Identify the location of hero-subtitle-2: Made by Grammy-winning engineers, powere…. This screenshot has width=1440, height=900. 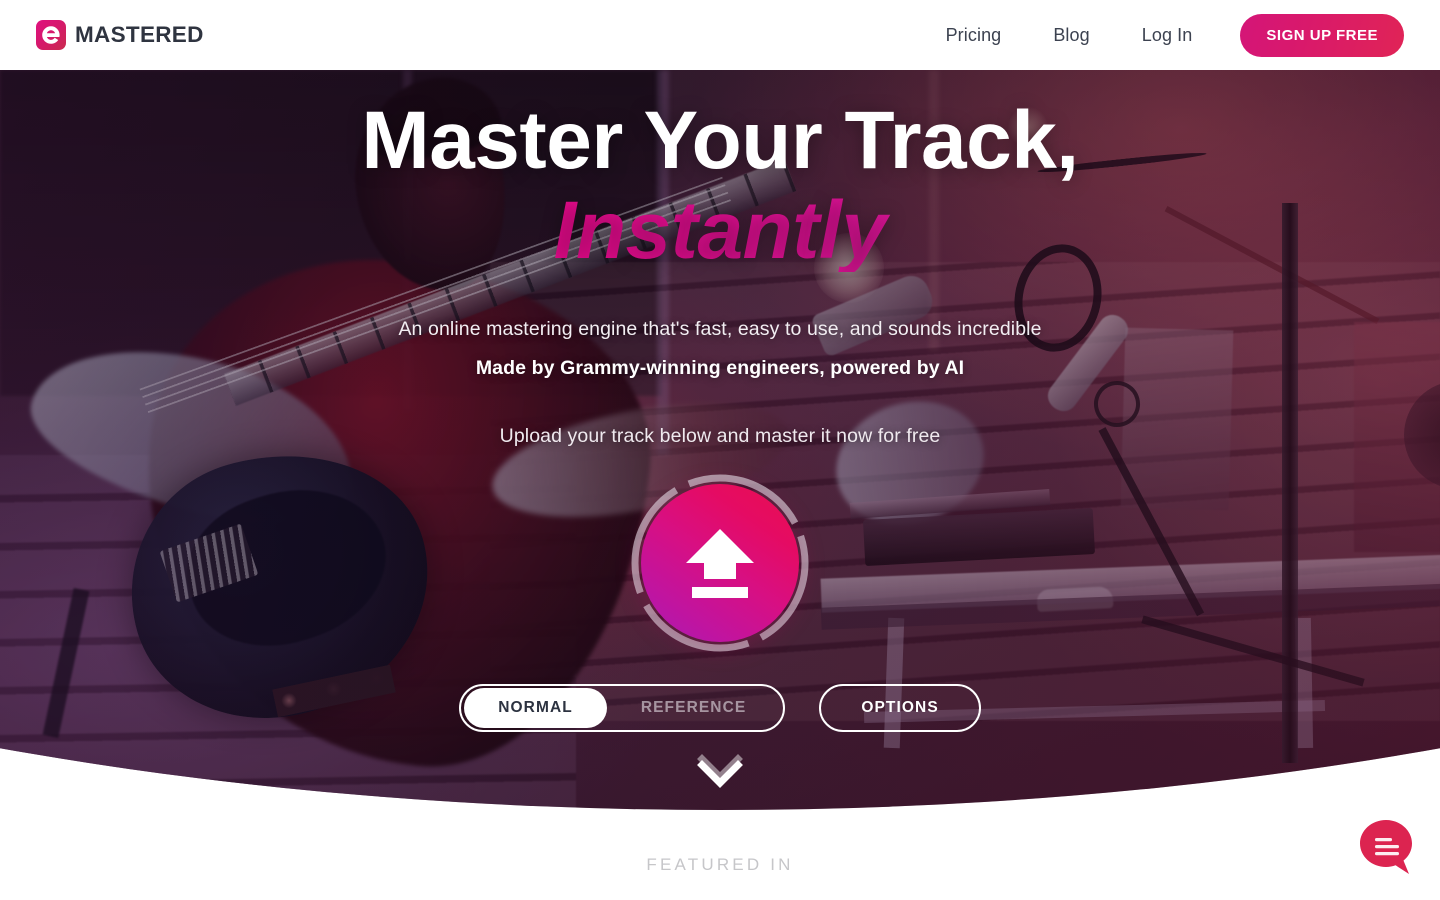
(720, 368).